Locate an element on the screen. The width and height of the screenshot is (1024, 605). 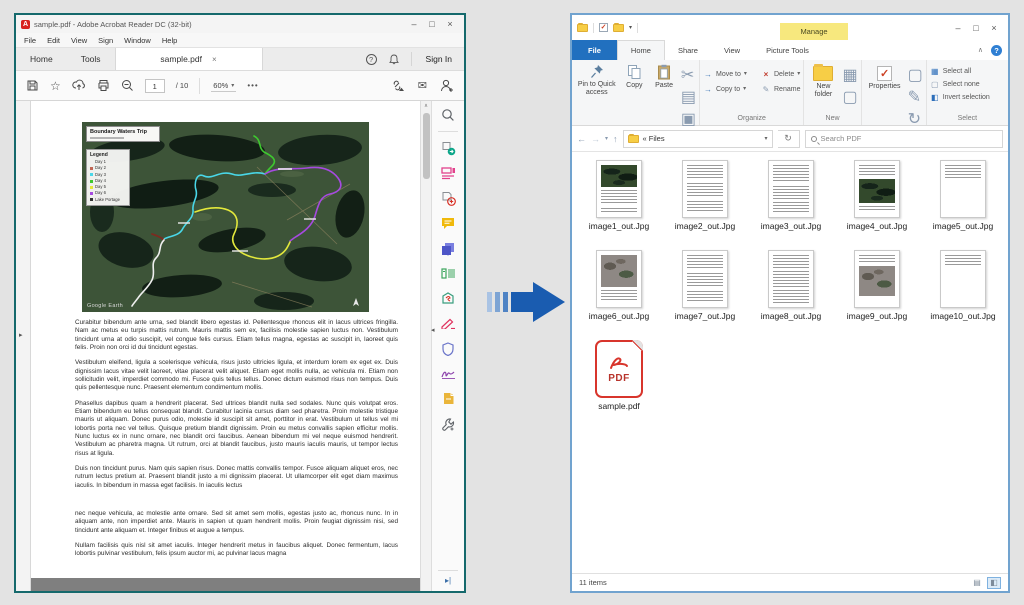
rename-button: ✎ Rename is located at coordinates (781, 89).